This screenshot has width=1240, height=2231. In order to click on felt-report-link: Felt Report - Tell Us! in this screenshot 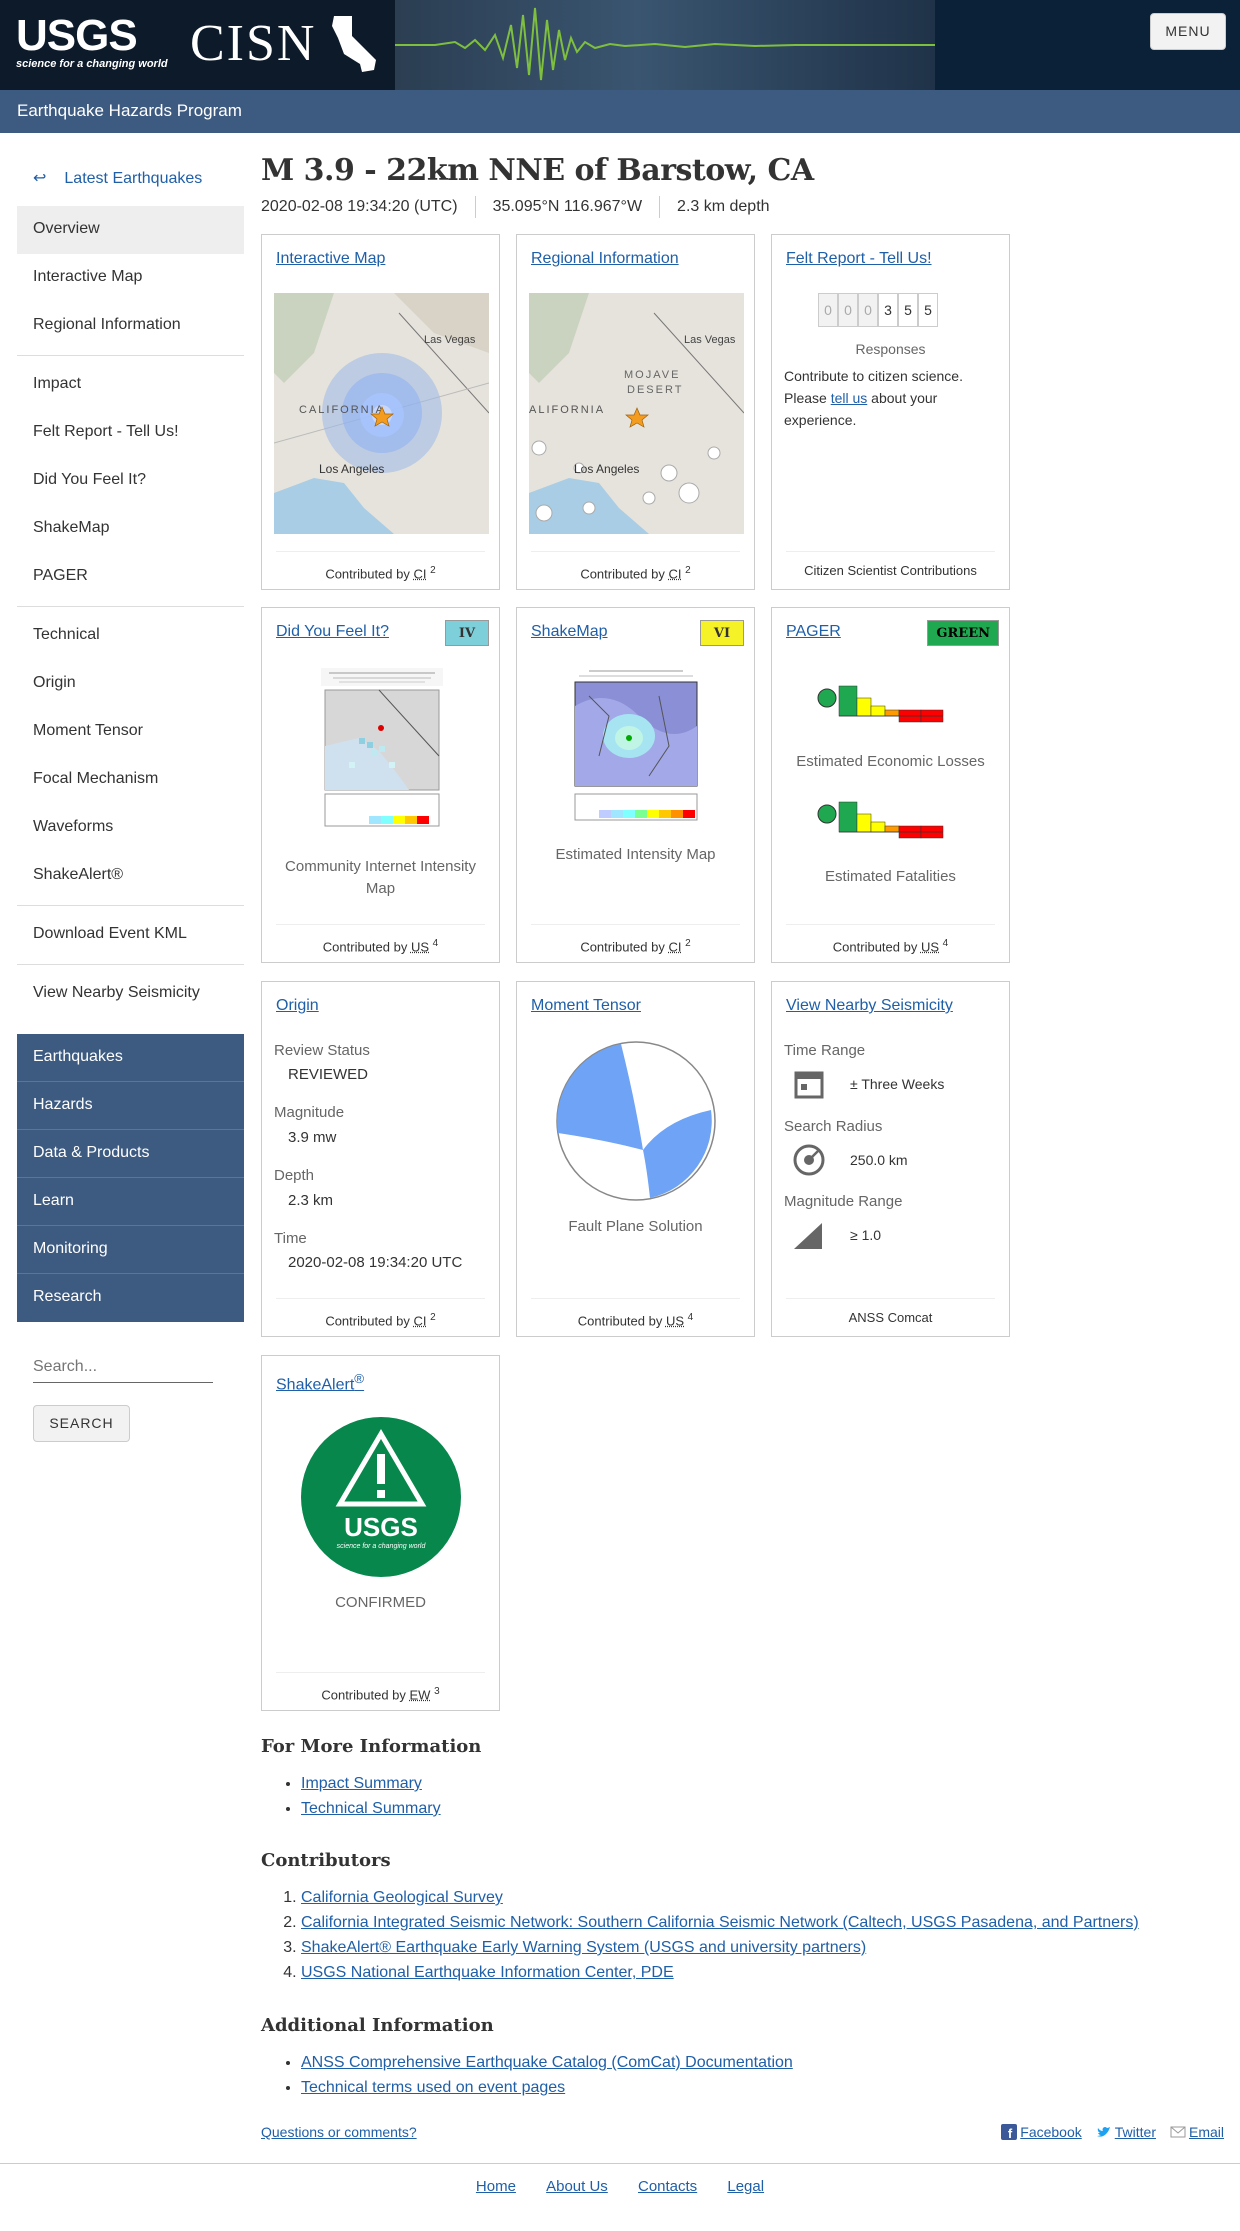, I will do `click(859, 259)`.